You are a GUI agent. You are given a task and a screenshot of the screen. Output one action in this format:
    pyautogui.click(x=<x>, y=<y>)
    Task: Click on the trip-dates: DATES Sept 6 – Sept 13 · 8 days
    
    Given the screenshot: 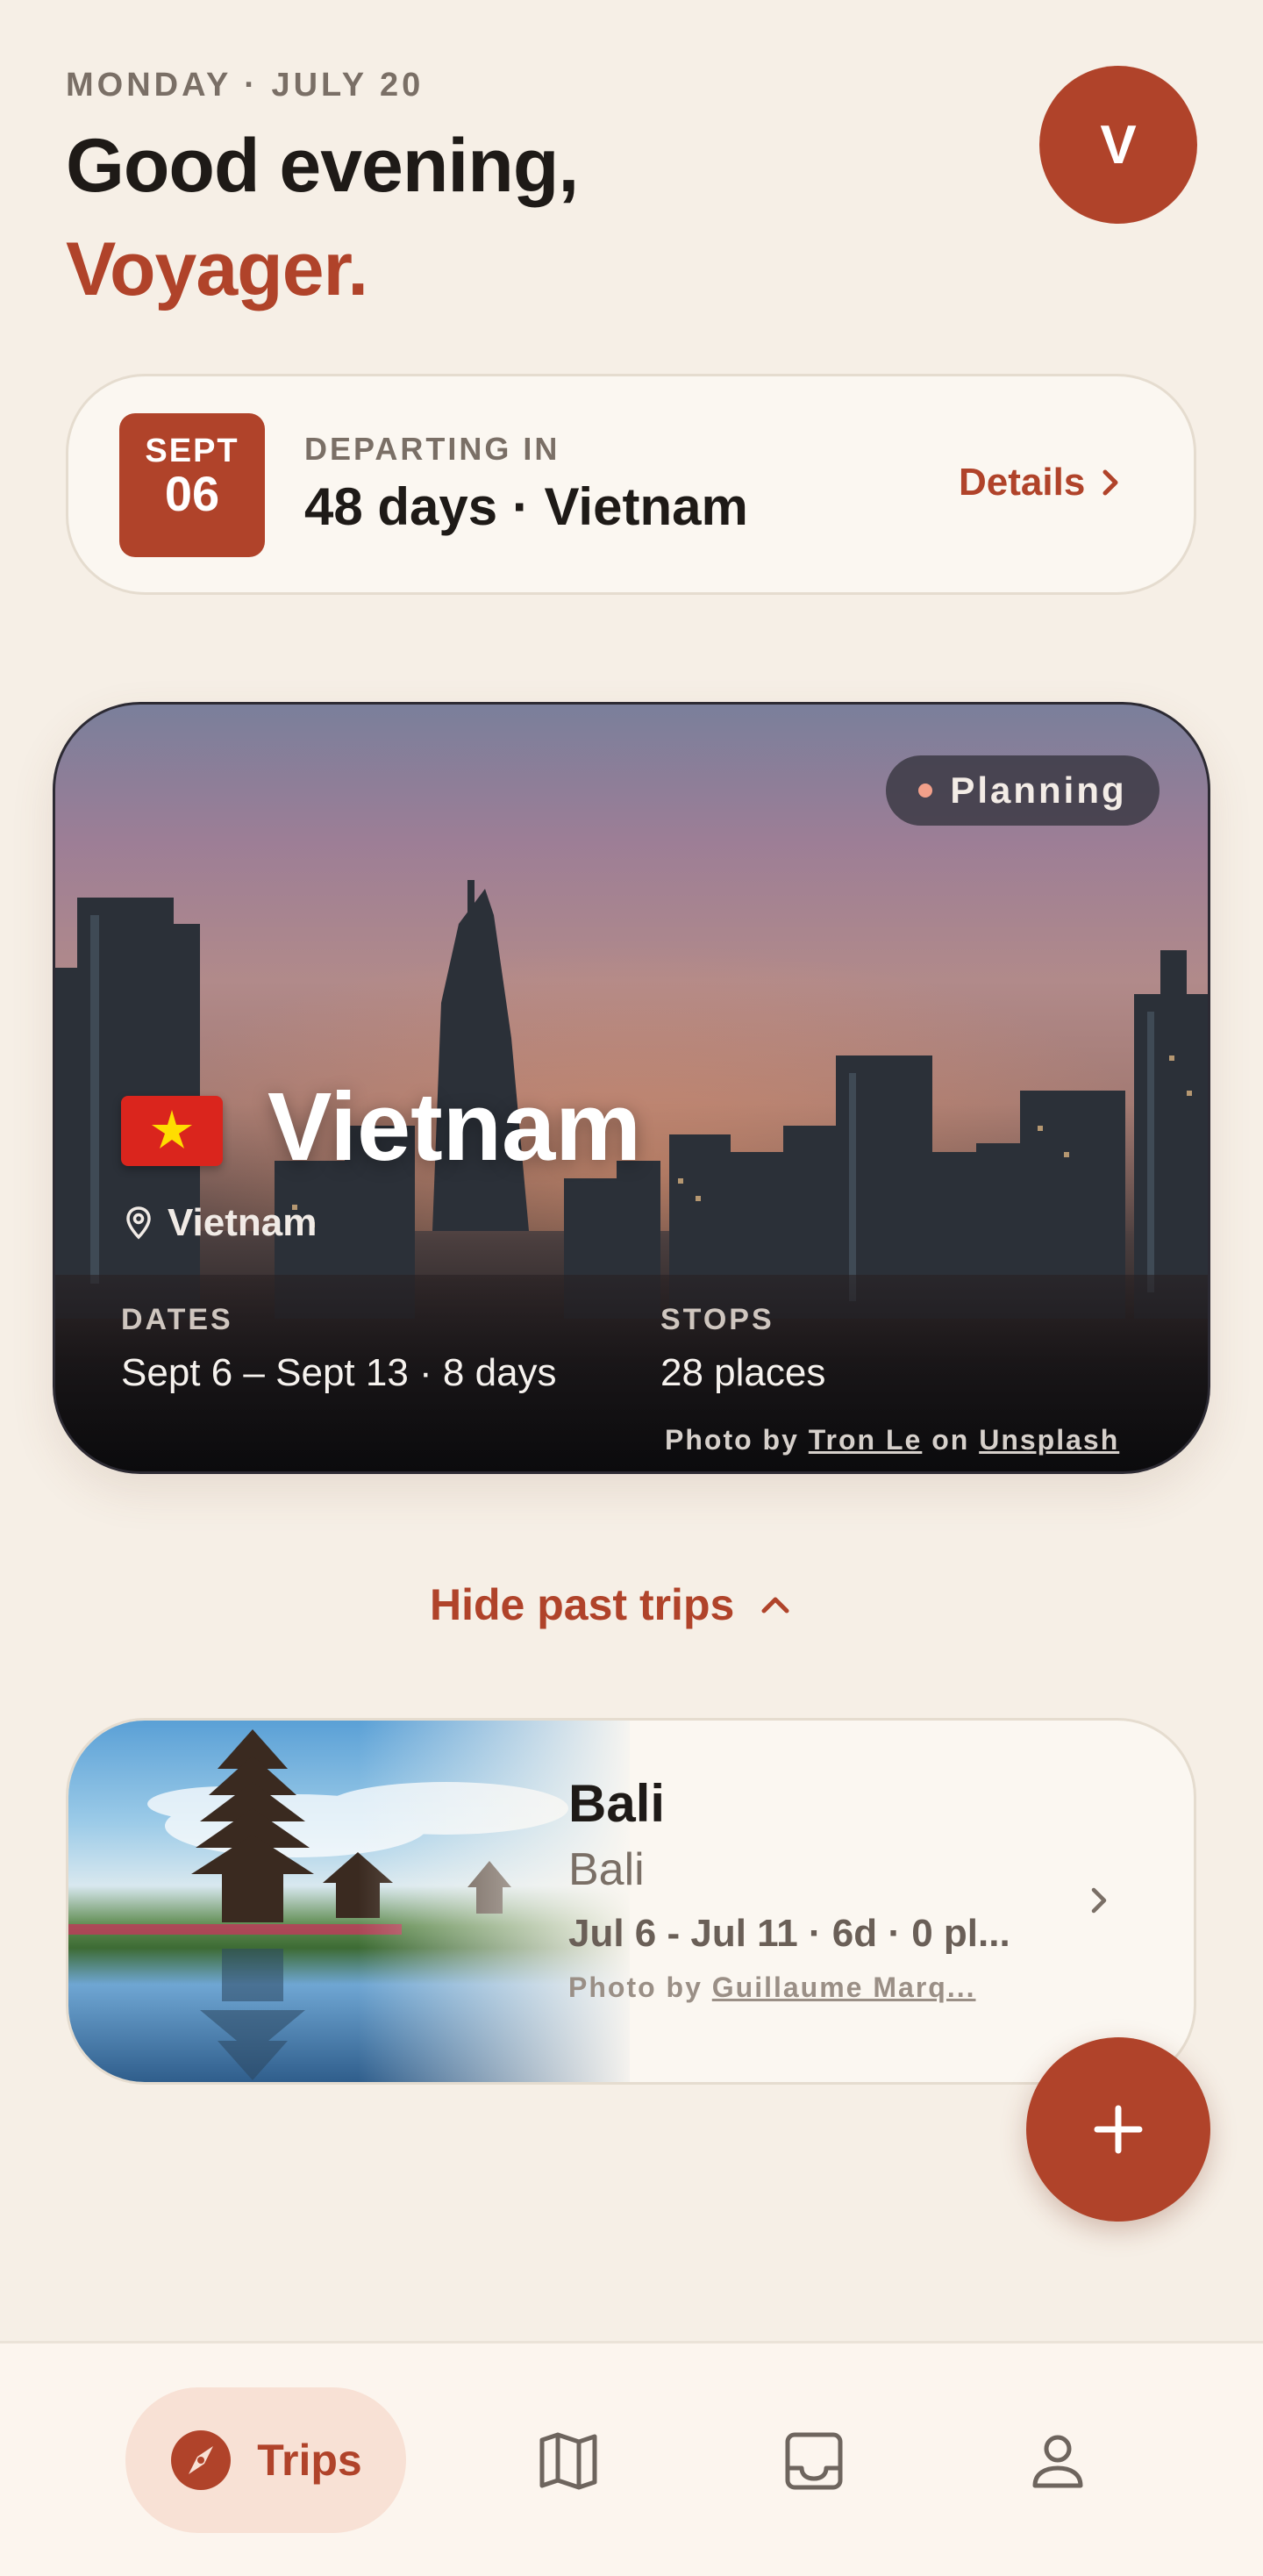 What is the action you would take?
    pyautogui.click(x=339, y=1349)
    